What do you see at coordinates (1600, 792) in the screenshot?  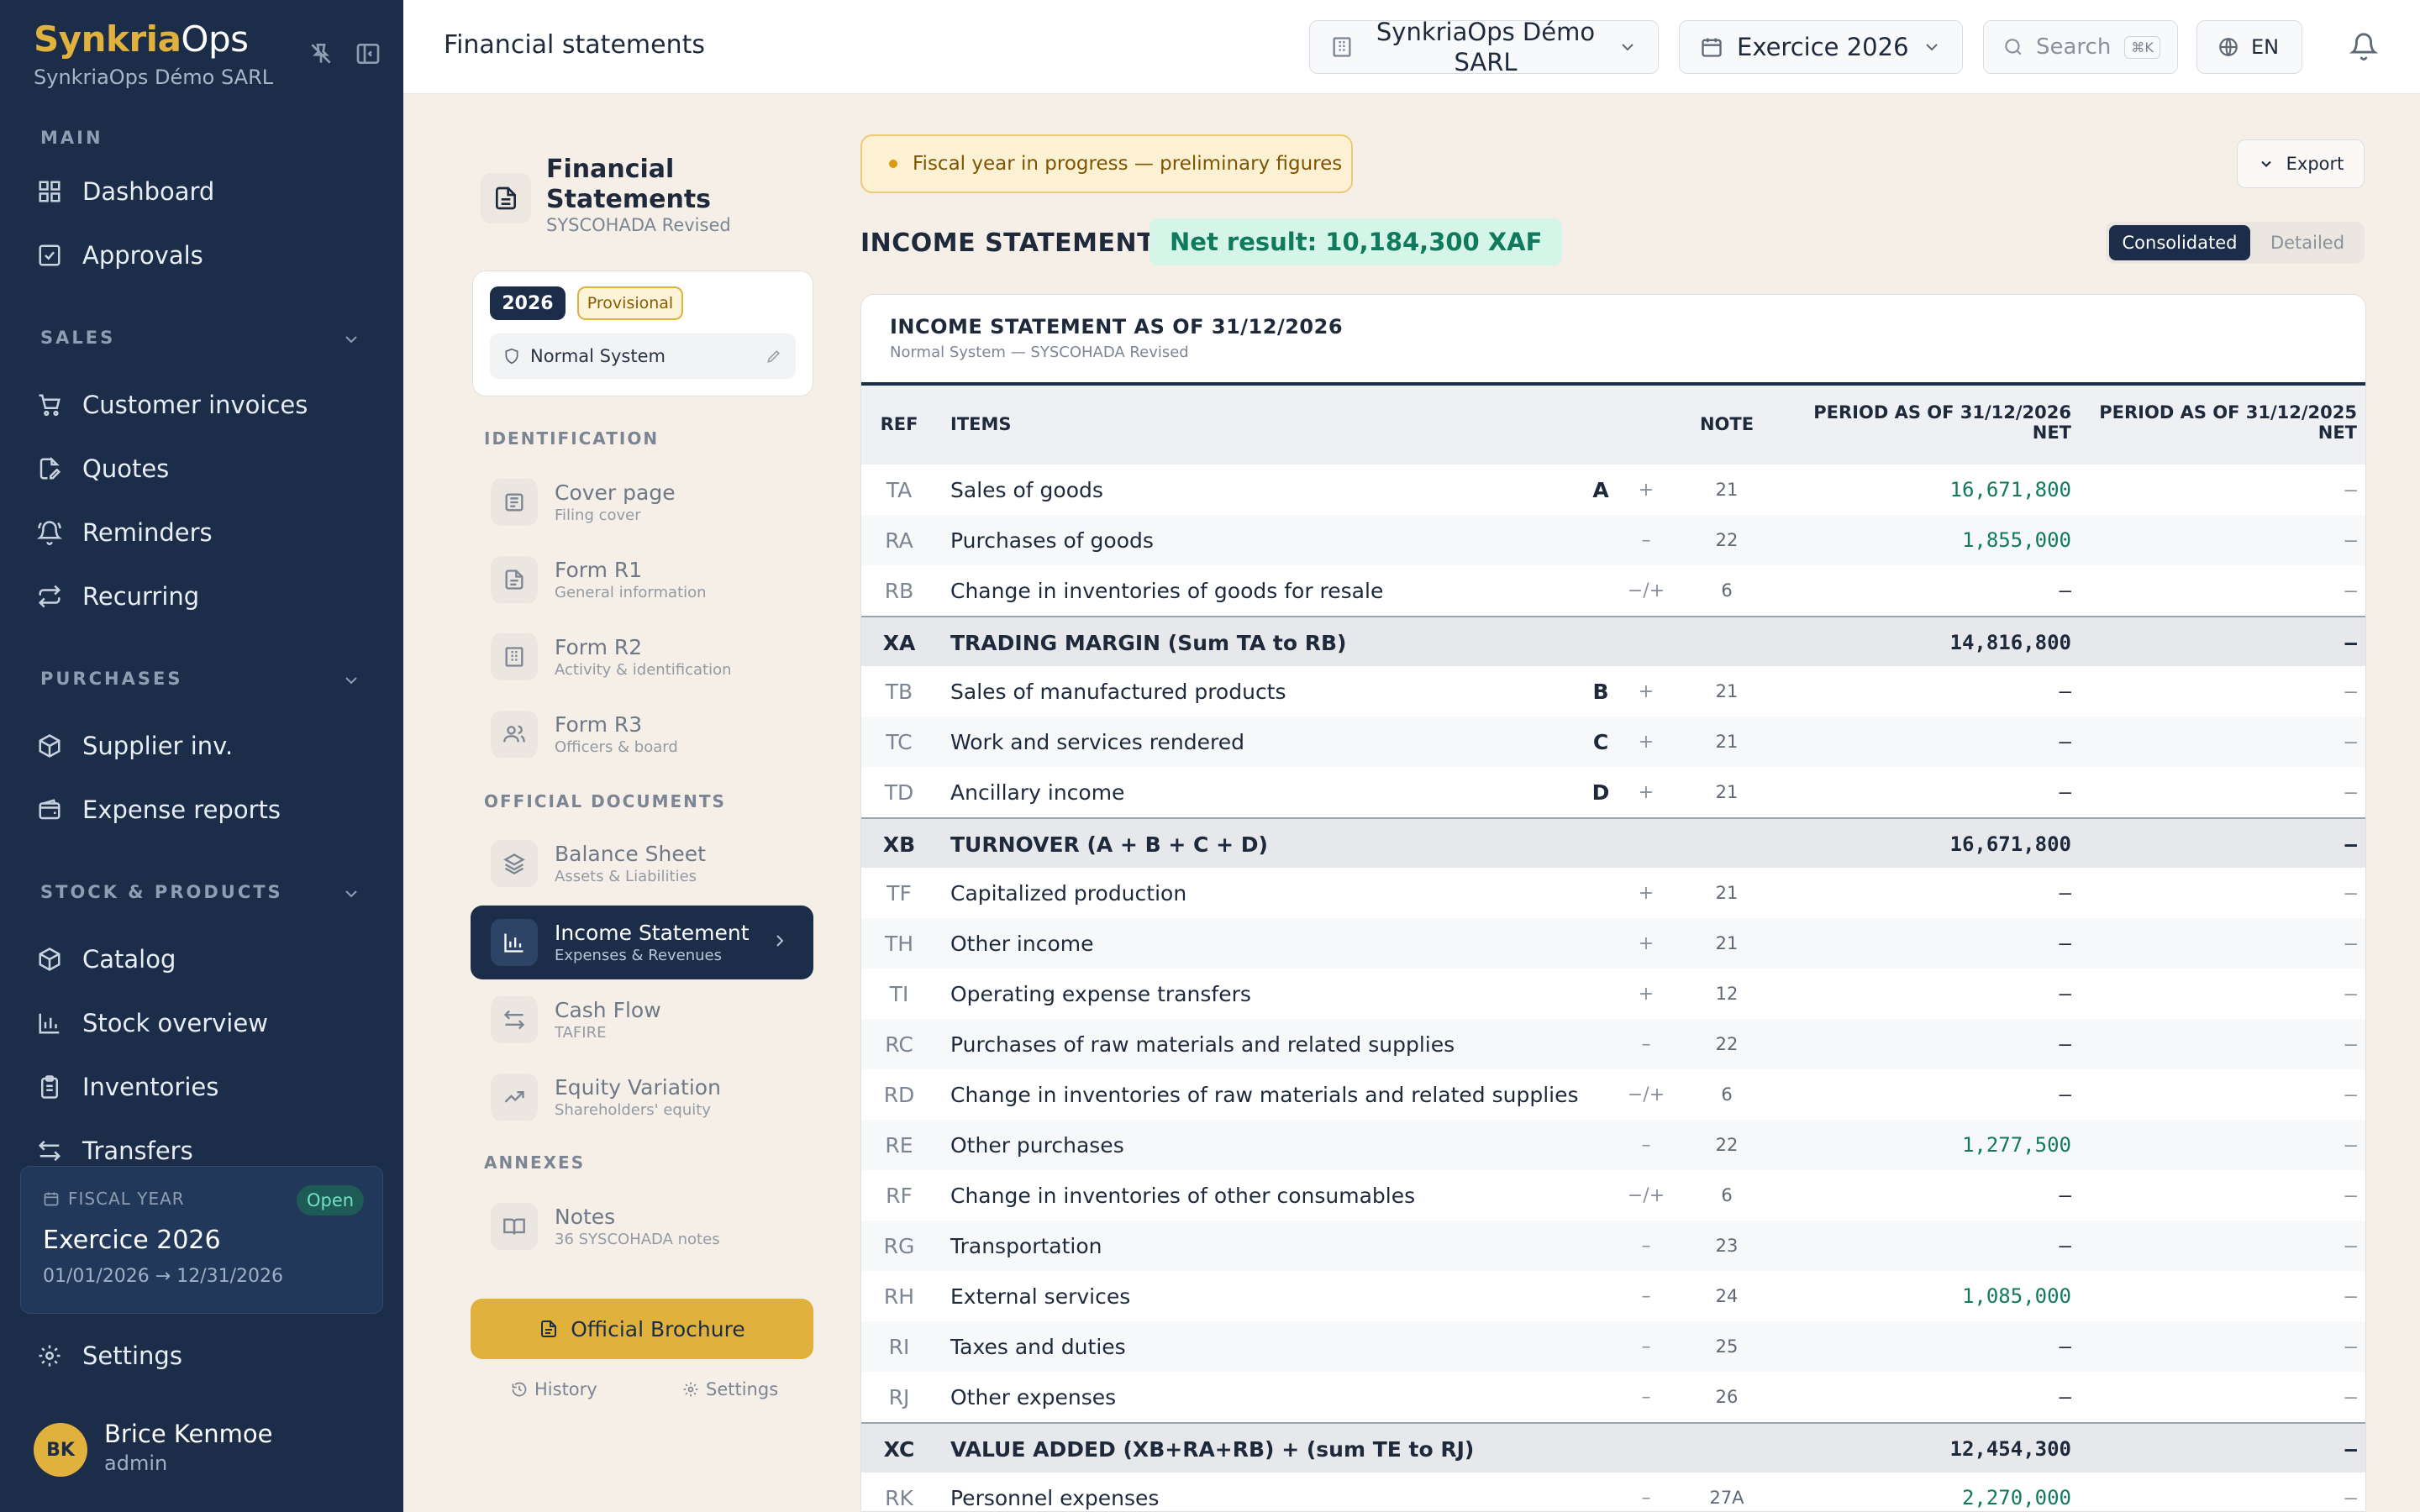 I see `cell-letter: D` at bounding box center [1600, 792].